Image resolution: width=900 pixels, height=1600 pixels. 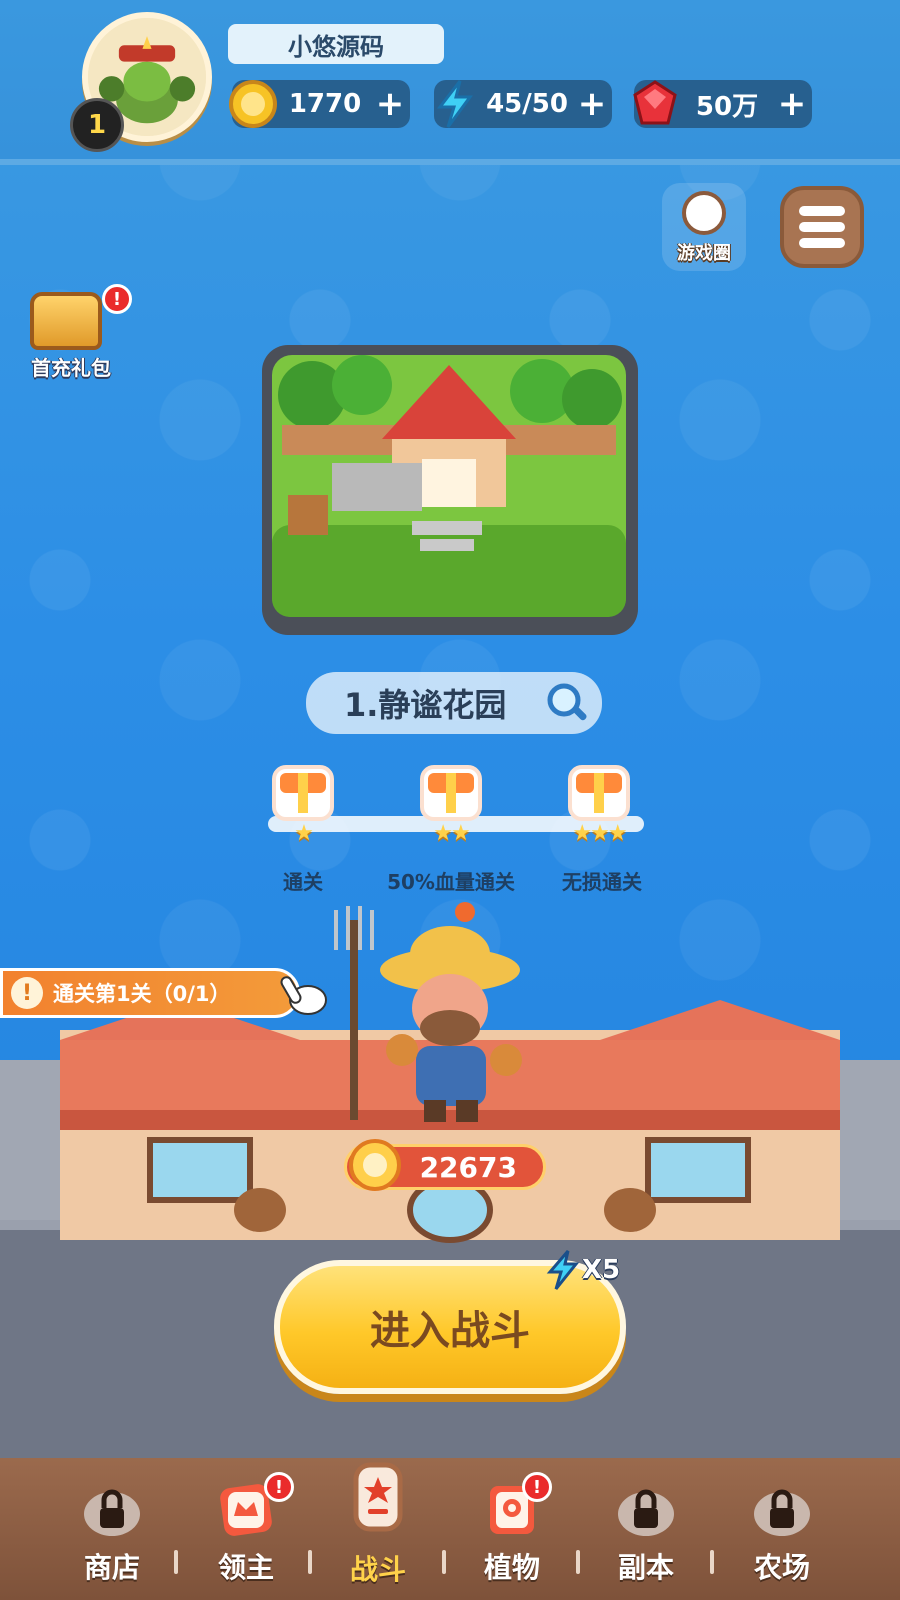 I want to click on first-recharge-gift-button: ! 首充礼包, so click(x=74, y=332).